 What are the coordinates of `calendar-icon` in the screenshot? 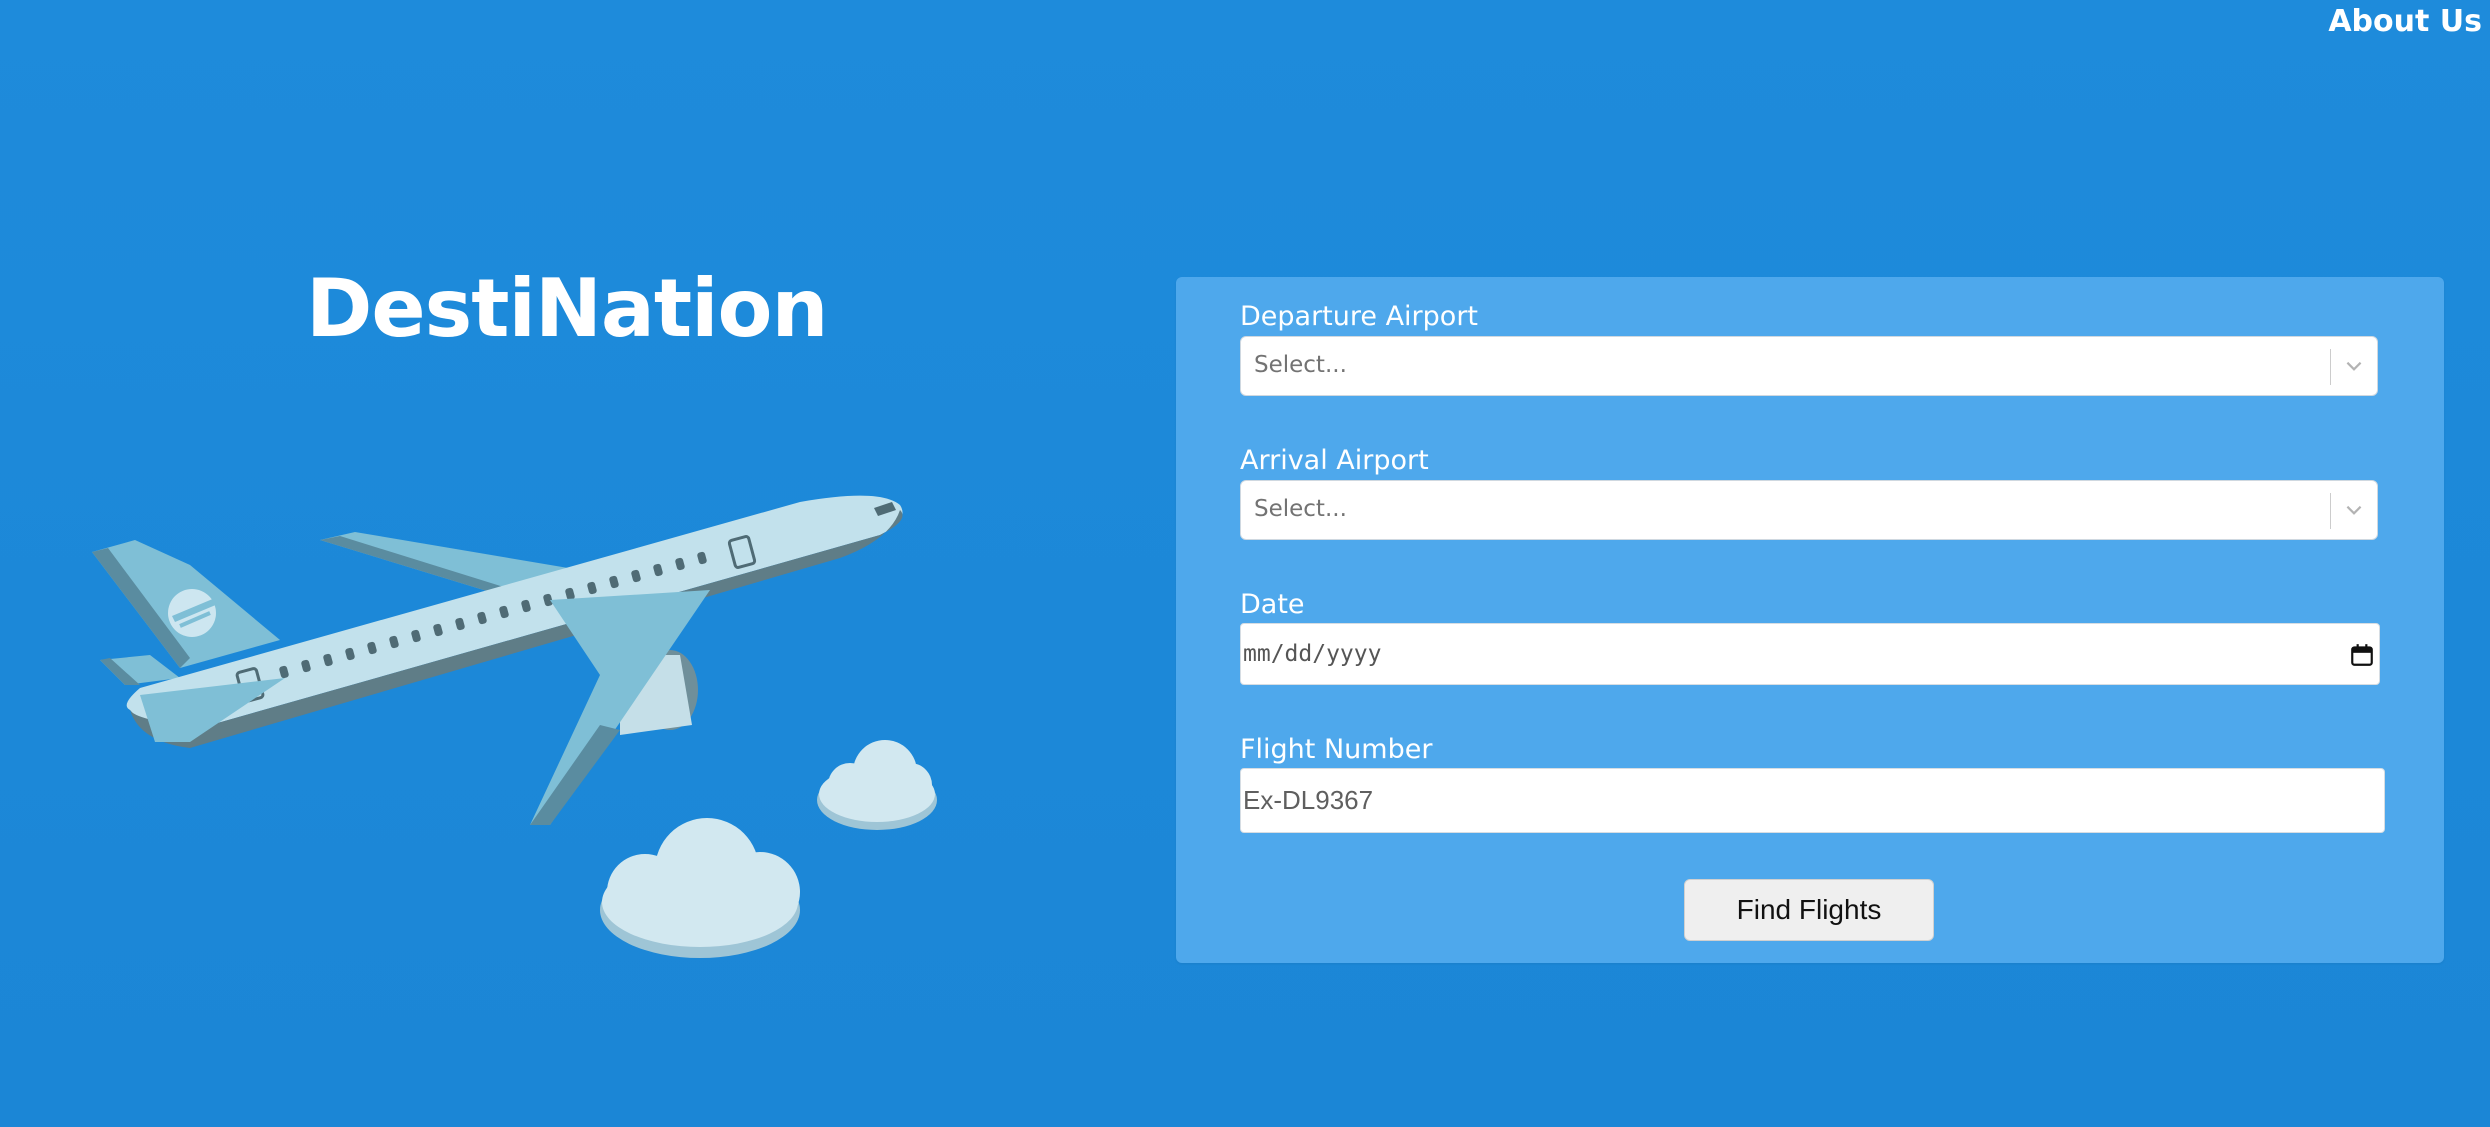 It's located at (2362, 655).